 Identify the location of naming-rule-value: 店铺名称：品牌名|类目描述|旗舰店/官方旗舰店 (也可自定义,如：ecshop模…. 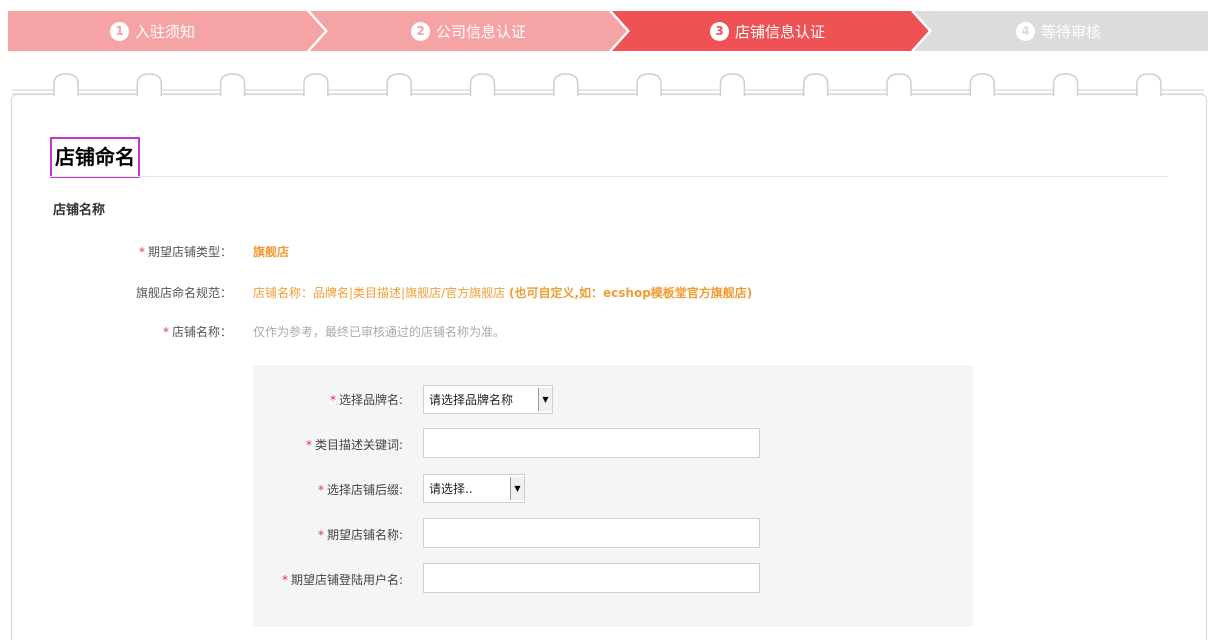
(502, 292).